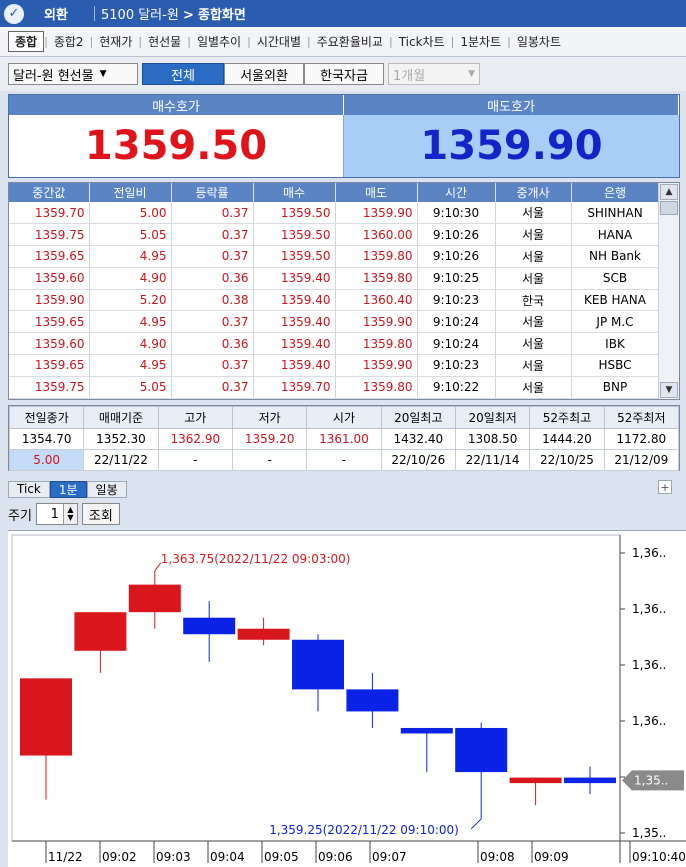 The width and height of the screenshot is (686, 867). What do you see at coordinates (56, 514) in the screenshot?
I see `period-stepper: 1 ▲ ▼` at bounding box center [56, 514].